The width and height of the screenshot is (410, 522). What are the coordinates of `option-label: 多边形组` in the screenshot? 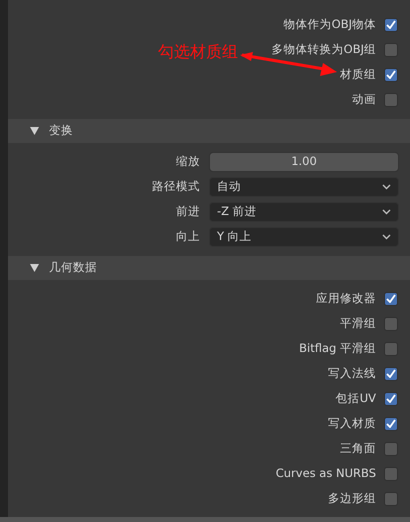 It's located at (352, 498).